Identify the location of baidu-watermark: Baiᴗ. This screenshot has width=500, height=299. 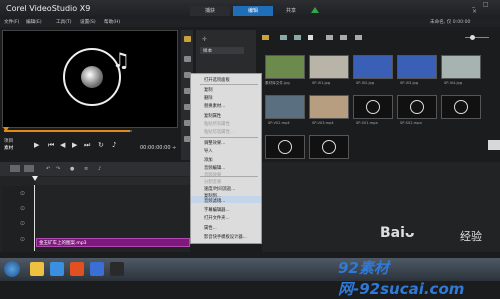
(397, 233).